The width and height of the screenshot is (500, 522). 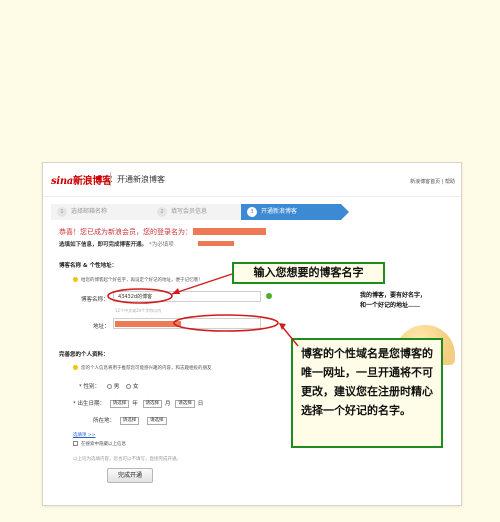 What do you see at coordinates (187, 296) in the screenshot?
I see `blog-name-input` at bounding box center [187, 296].